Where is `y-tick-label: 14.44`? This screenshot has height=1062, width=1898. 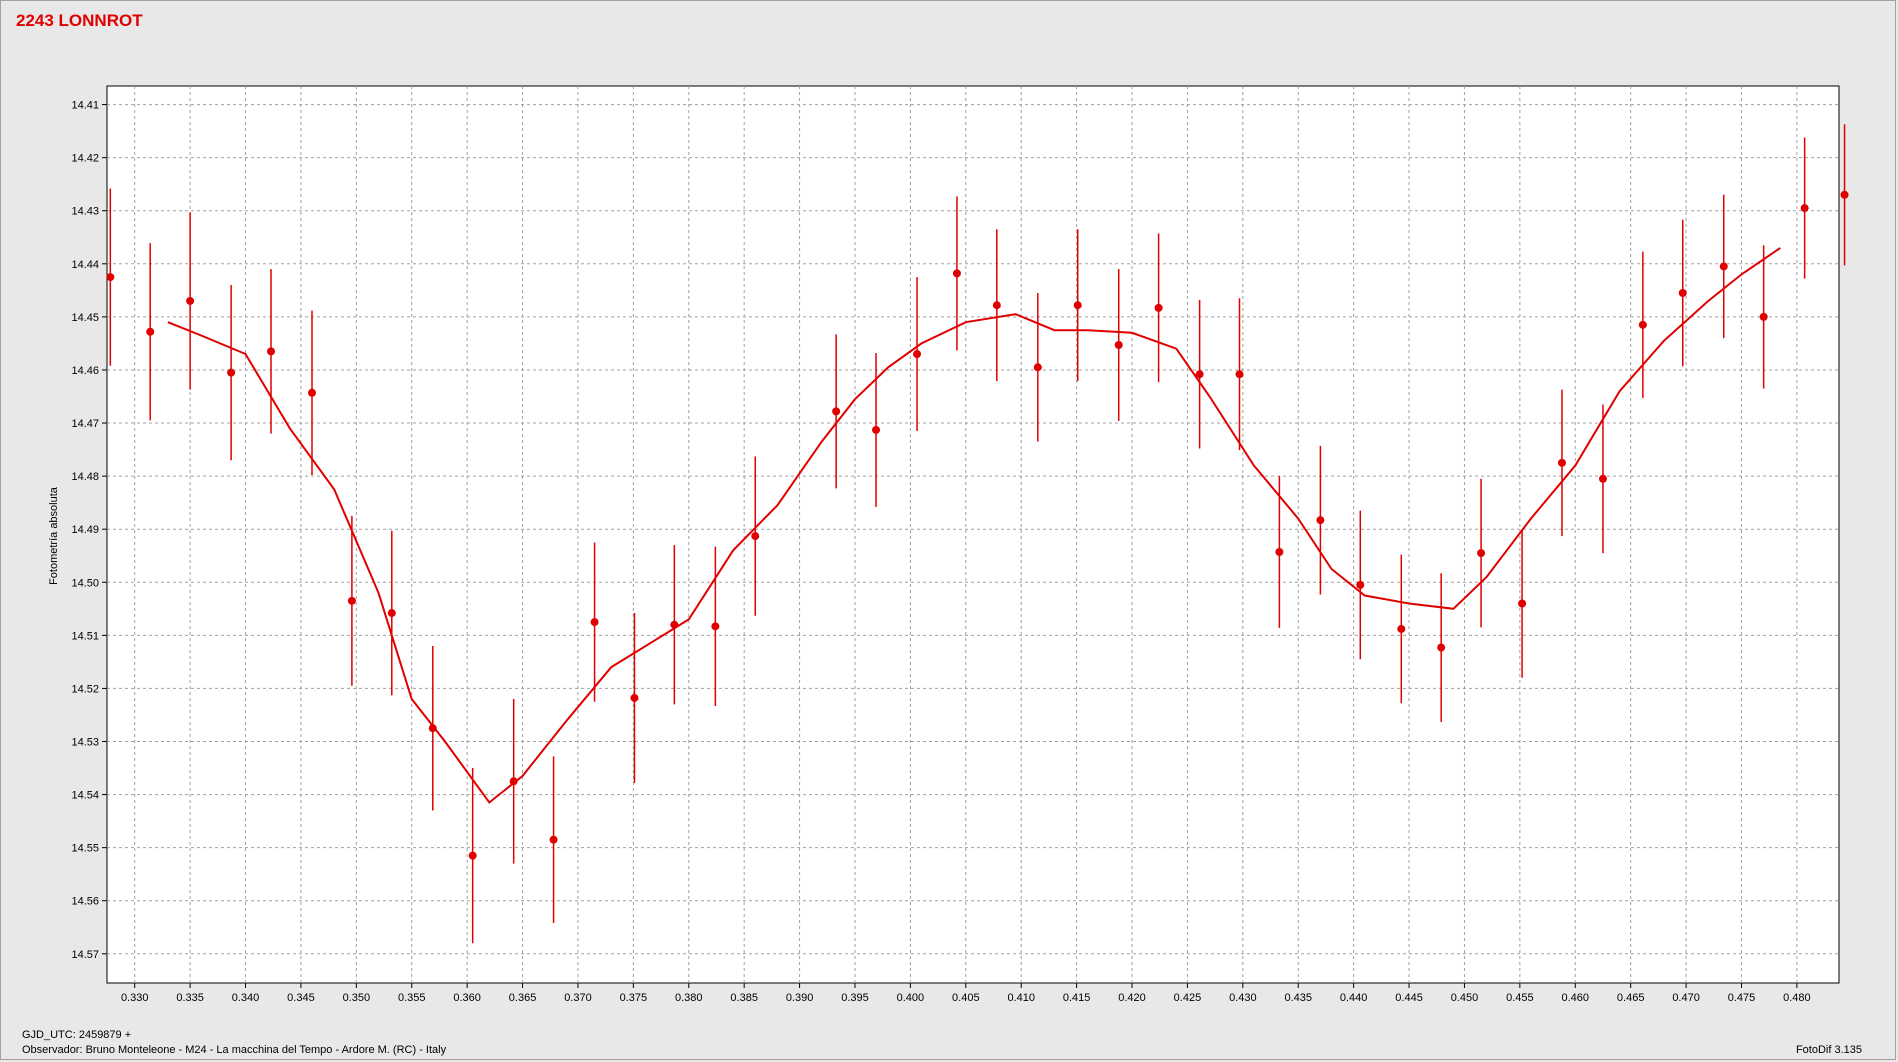 y-tick-label: 14.44 is located at coordinates (85, 265).